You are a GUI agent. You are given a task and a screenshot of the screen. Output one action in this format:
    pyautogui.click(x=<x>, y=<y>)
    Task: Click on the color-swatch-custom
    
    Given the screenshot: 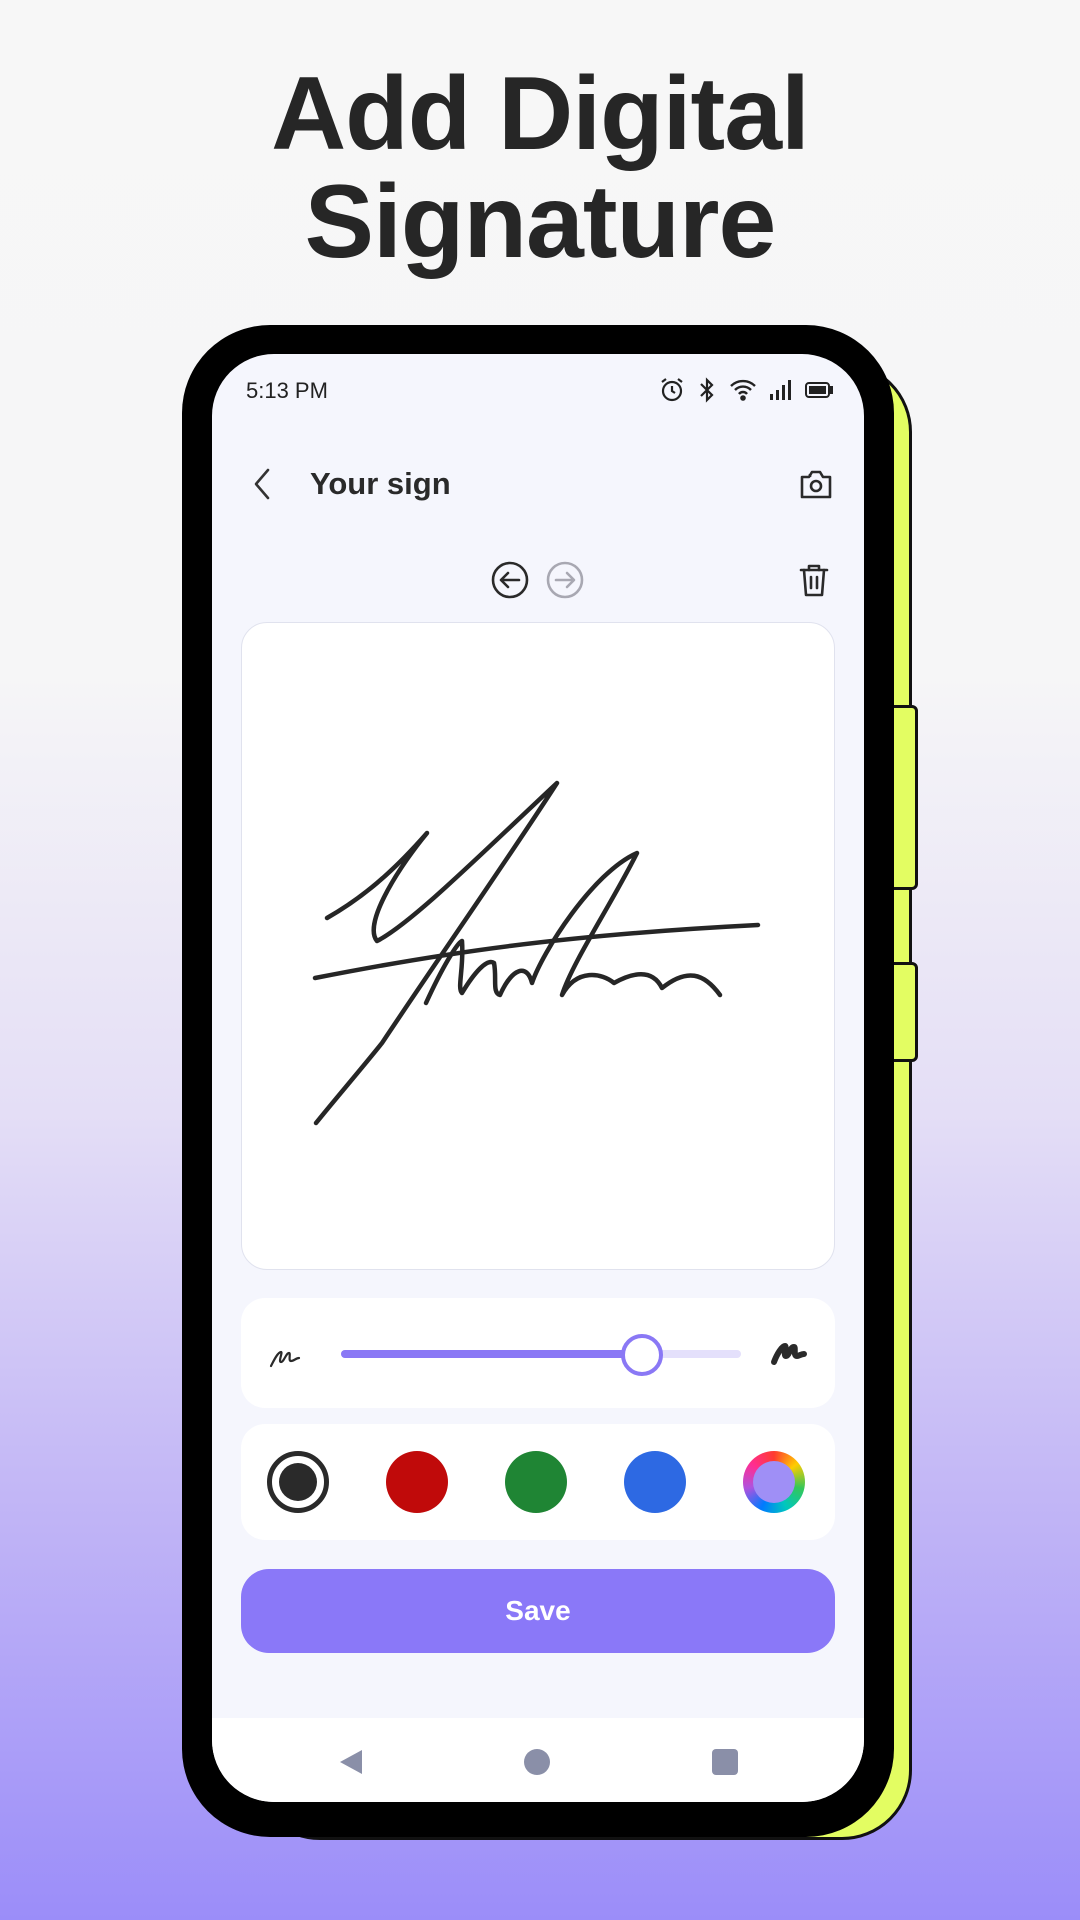 What is the action you would take?
    pyautogui.click(x=774, y=1482)
    